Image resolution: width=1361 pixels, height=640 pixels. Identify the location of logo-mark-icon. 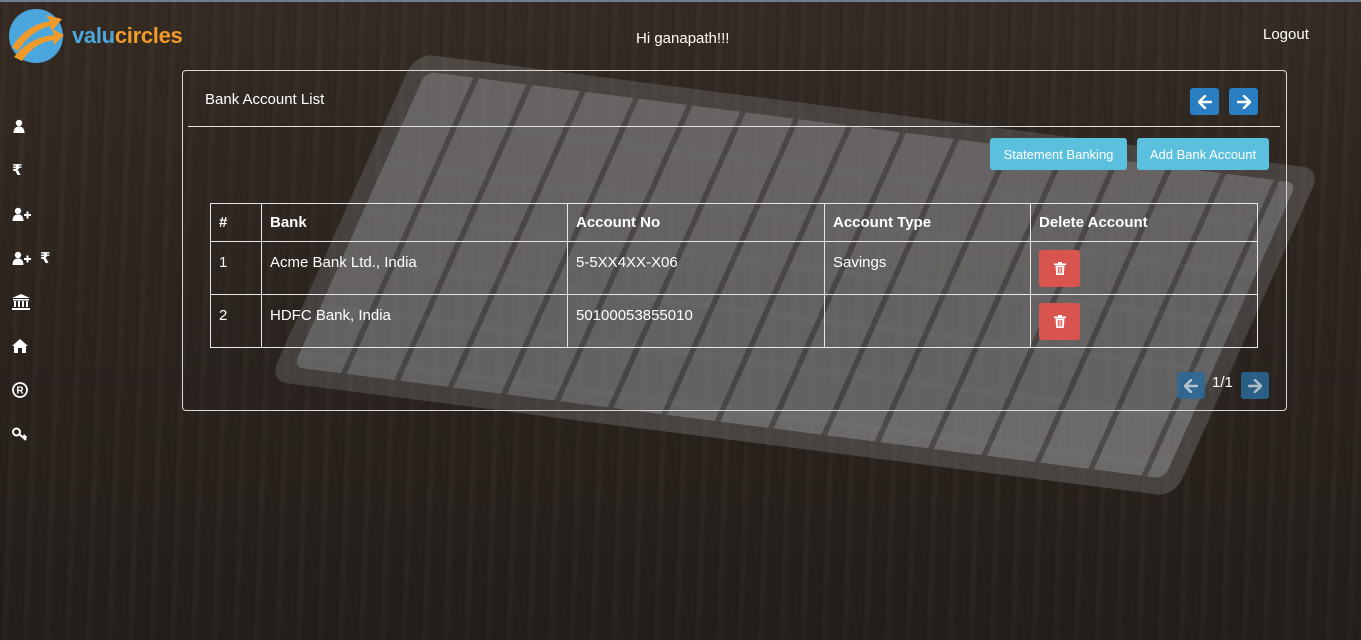
(36, 36).